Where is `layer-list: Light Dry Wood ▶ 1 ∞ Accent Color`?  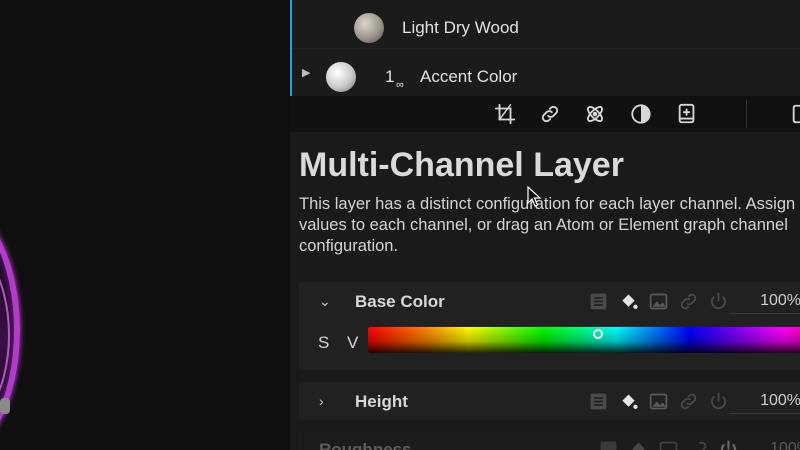
layer-list: Light Dry Wood ▶ 1 ∞ Accent Color is located at coordinates (545, 48).